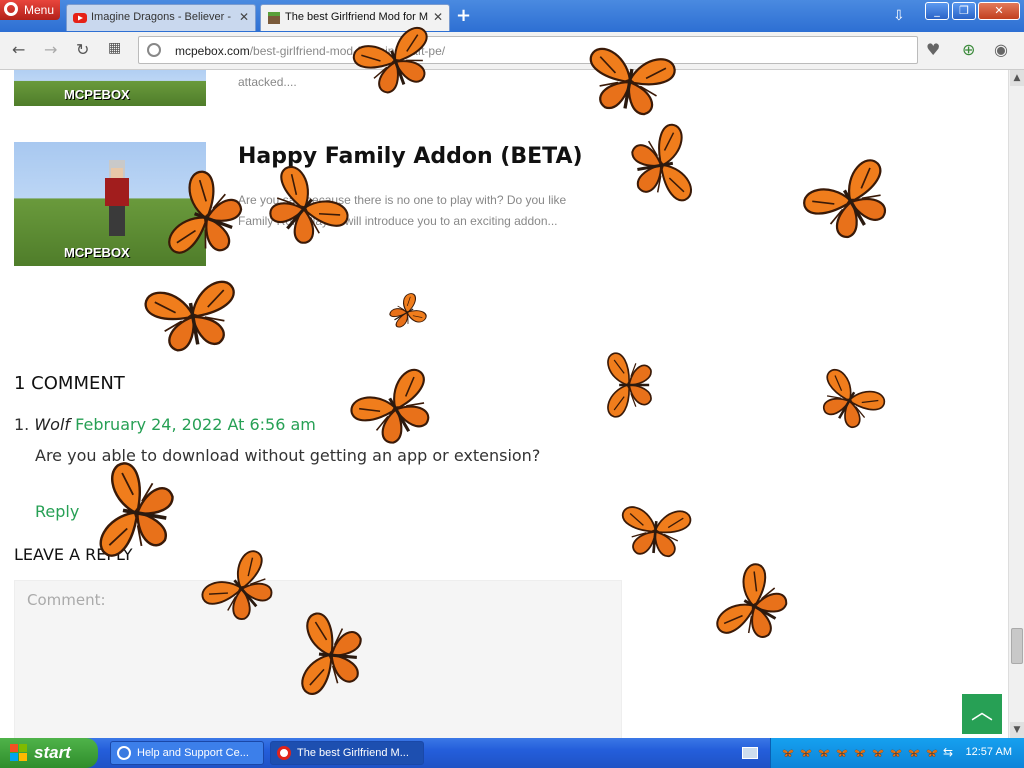 Image resolution: width=1024 pixels, height=768 pixels. I want to click on menu-label: Menu, so click(39, 10).